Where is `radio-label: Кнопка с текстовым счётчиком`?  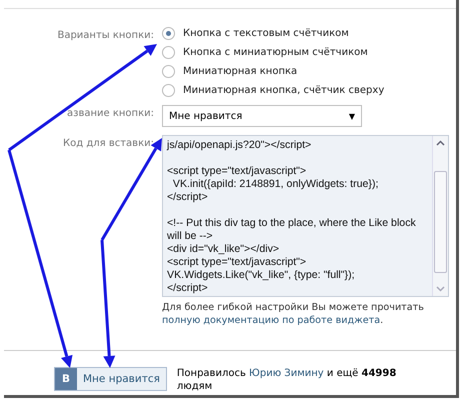
radio-label: Кнопка с текстовым счётчиком is located at coordinates (266, 33).